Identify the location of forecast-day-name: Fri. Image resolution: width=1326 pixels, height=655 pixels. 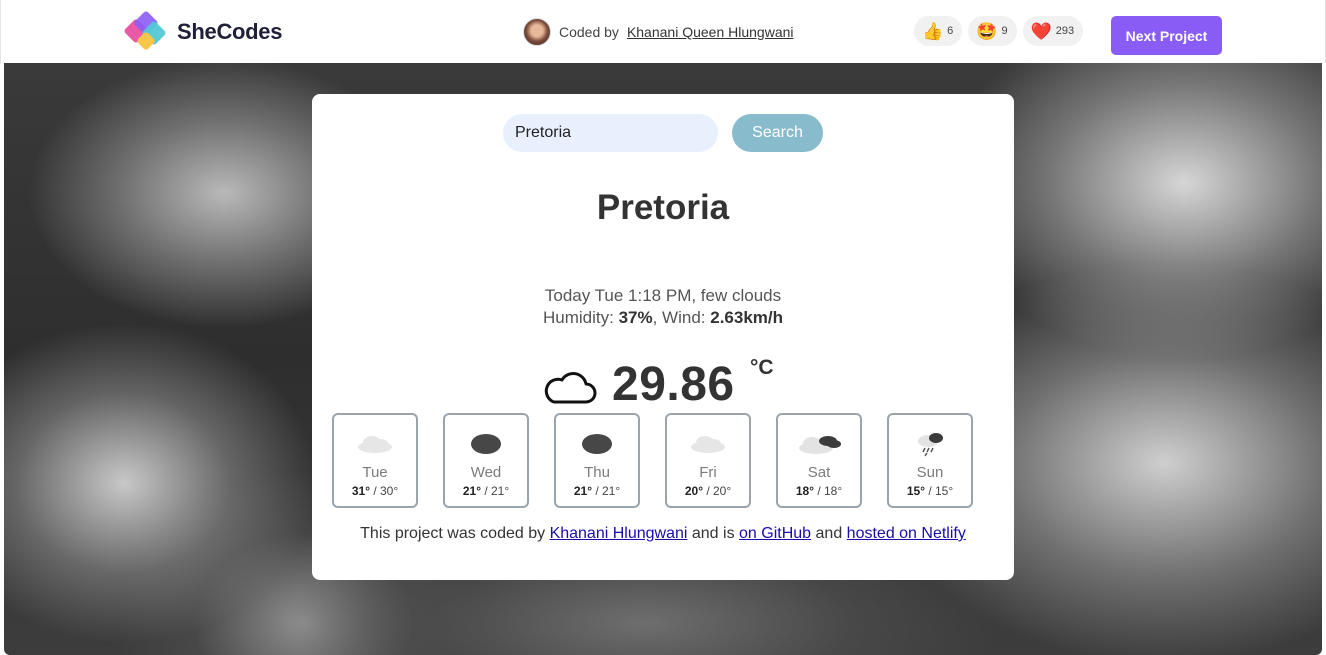
(708, 472).